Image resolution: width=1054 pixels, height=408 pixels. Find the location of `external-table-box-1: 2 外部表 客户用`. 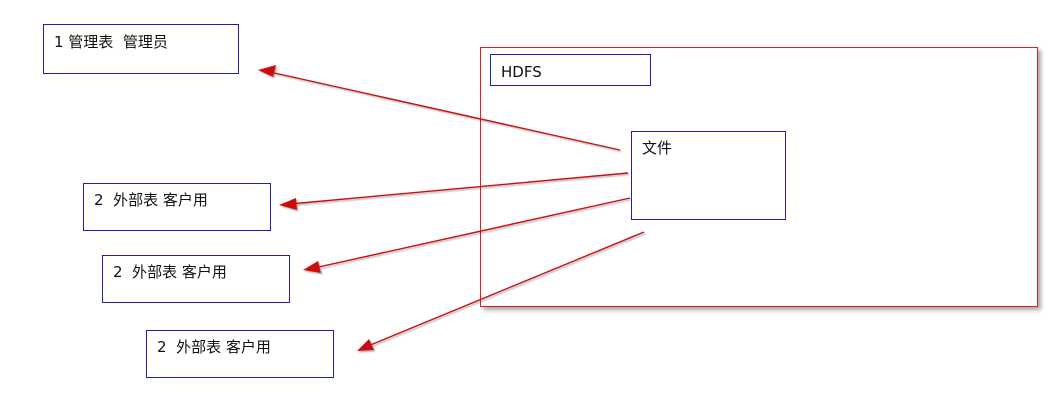

external-table-box-1: 2 外部表 客户用 is located at coordinates (177, 207).